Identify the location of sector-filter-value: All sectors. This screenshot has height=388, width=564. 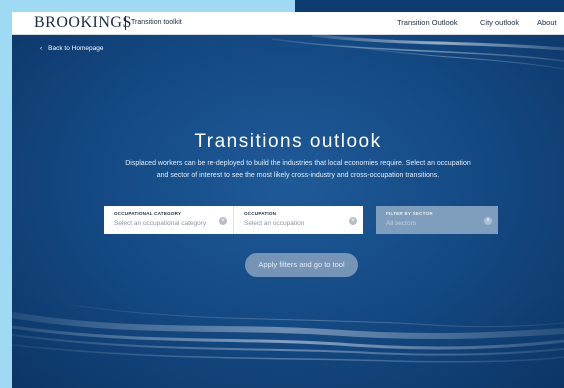
(401, 223).